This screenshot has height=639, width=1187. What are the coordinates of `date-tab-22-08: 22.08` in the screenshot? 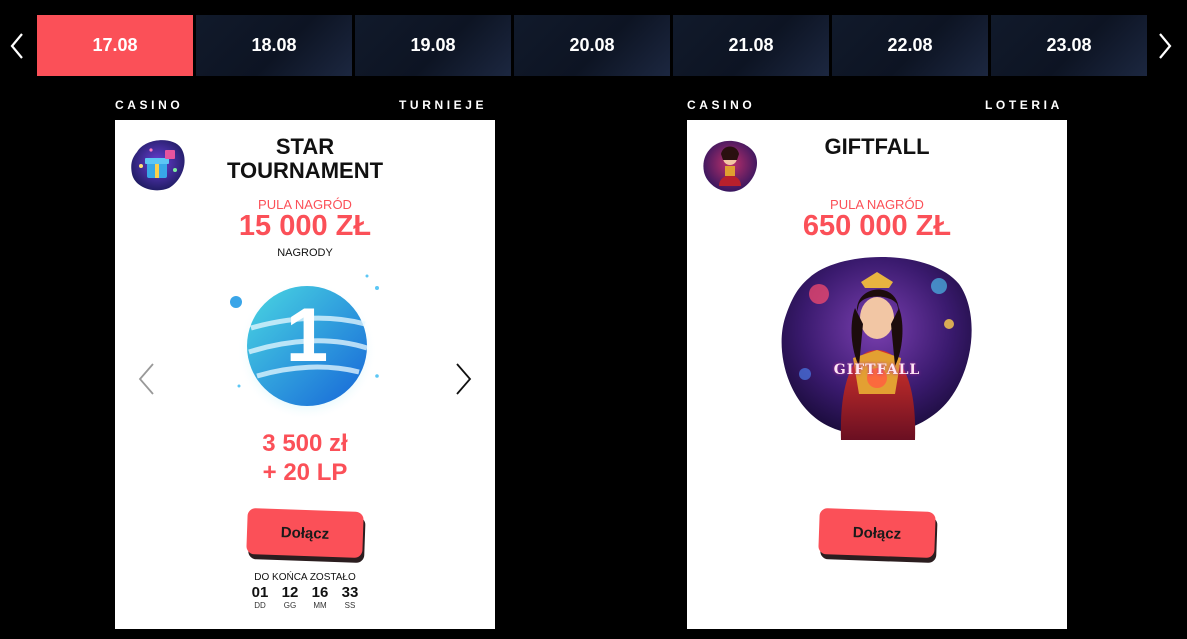 It's located at (910, 45).